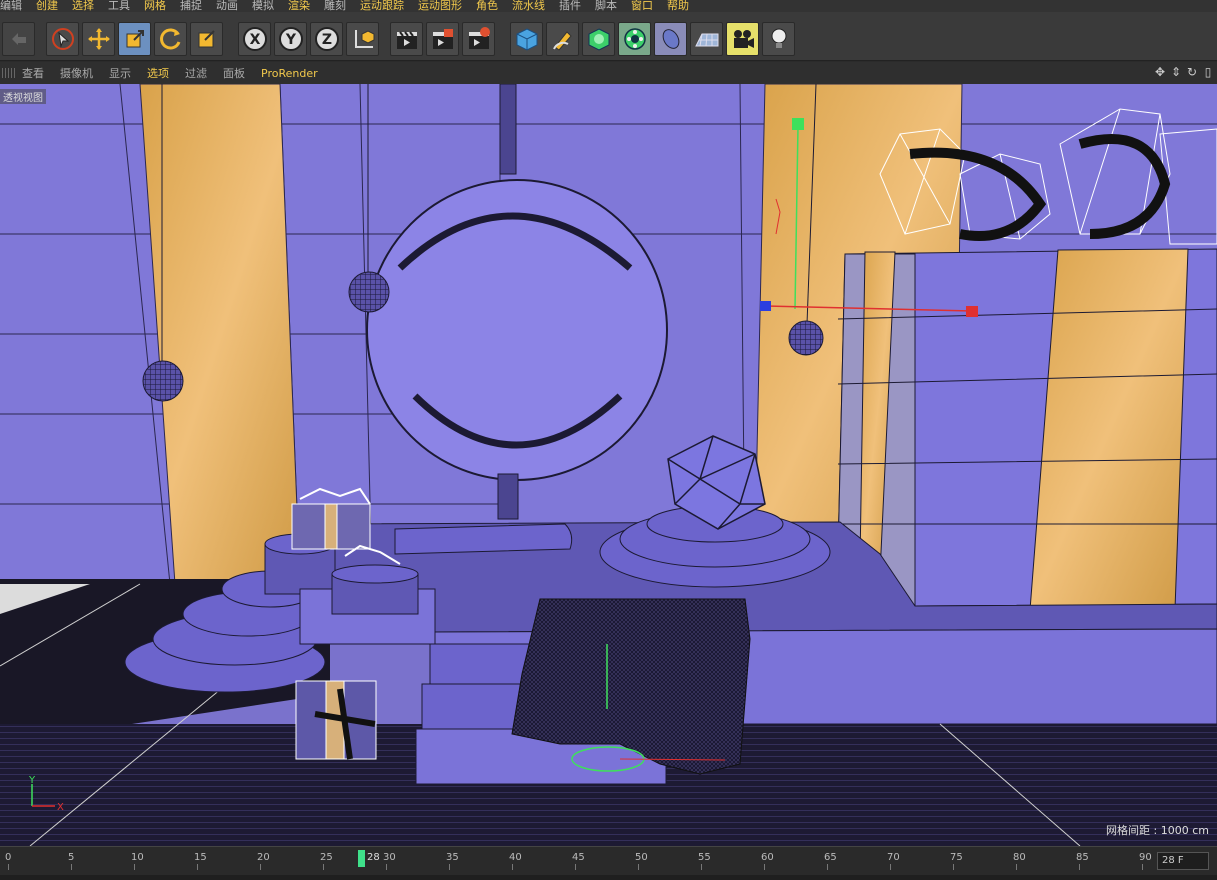 The image size is (1217, 880). Describe the element at coordinates (830, 857) in the screenshot. I see `timeline-tick-label: 65` at that location.